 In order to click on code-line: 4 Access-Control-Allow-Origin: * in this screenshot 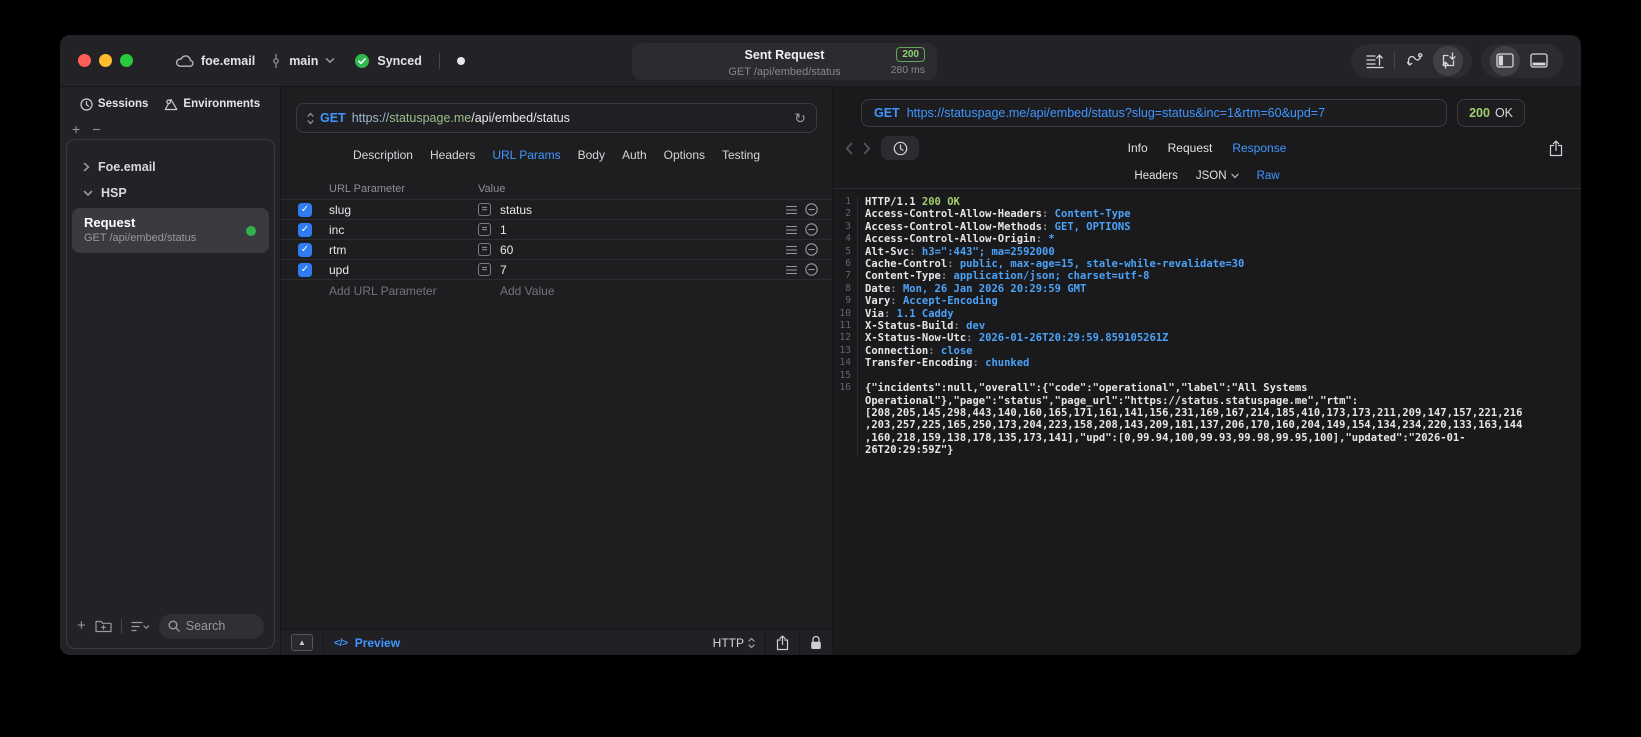, I will do `click(950, 239)`.